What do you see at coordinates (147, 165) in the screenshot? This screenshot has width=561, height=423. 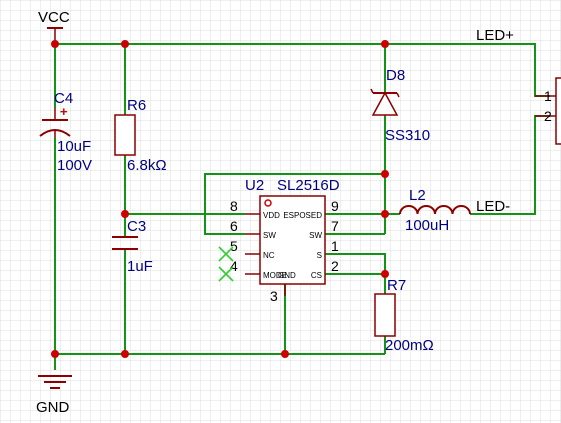 I see `r6-value: 6.8kΩ` at bounding box center [147, 165].